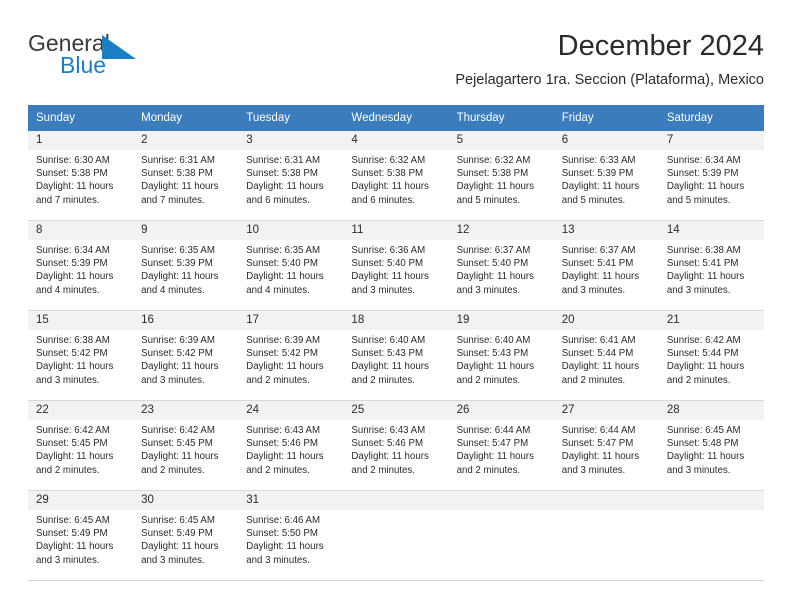 This screenshot has width=792, height=612. I want to click on sunset-text: Sunset: 5:44 PM, so click(702, 354).